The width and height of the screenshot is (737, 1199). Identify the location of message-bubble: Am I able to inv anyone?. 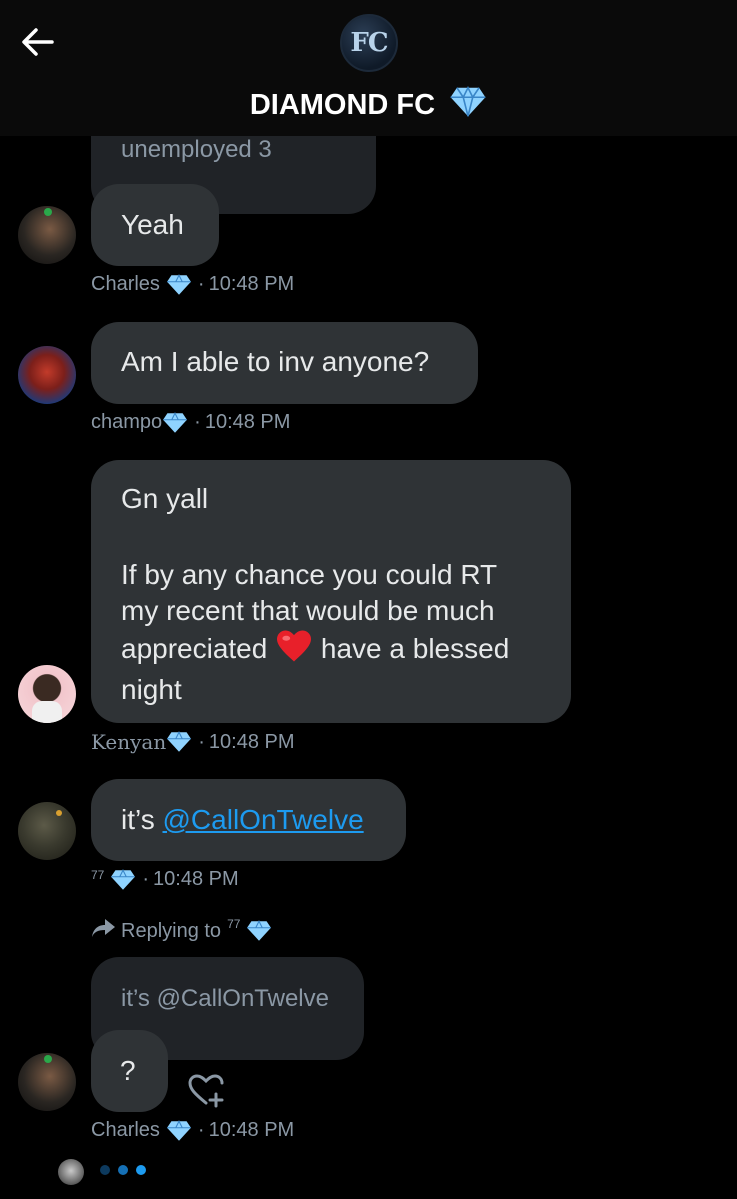
(284, 363).